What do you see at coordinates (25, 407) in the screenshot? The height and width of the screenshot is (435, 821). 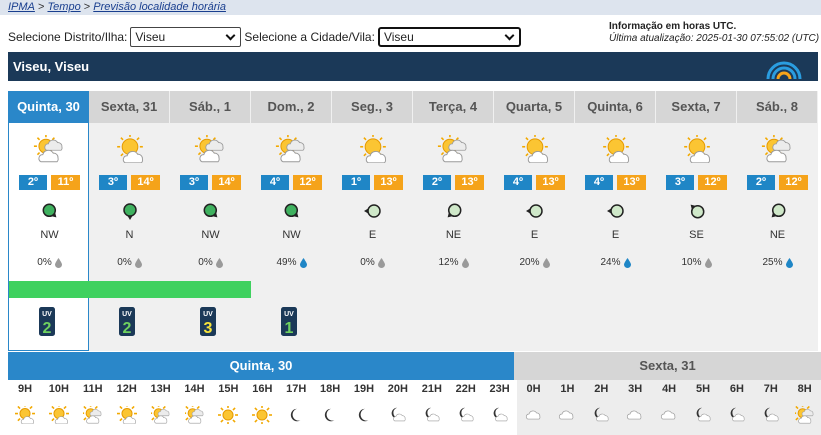 I see `hour-slot: 9H` at bounding box center [25, 407].